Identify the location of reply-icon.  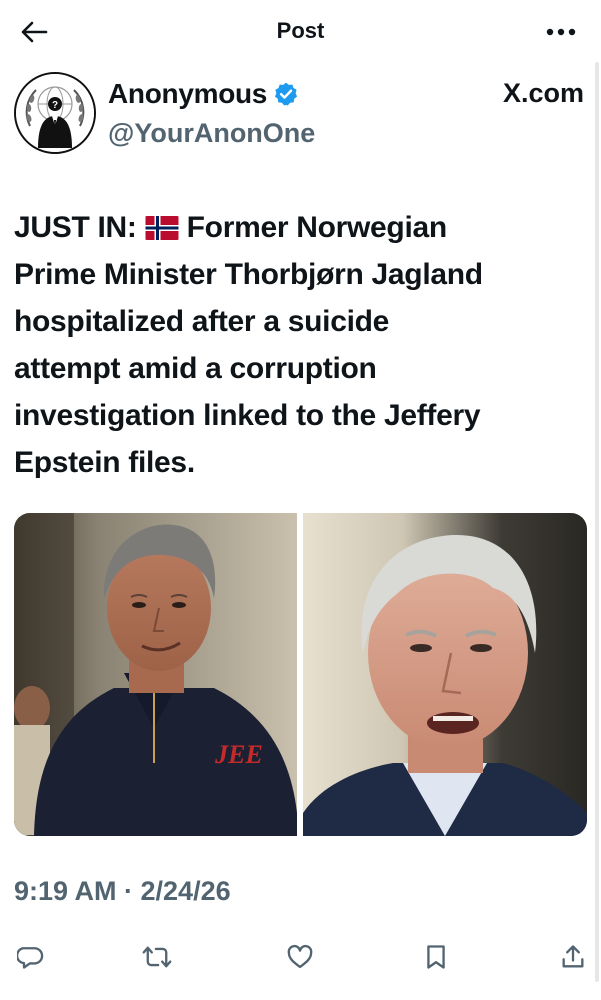
(30, 958).